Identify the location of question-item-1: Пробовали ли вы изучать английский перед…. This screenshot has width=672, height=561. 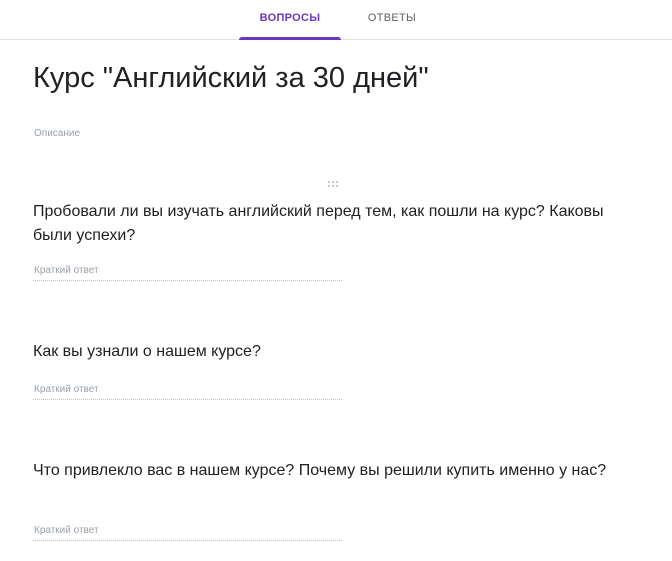
(338, 240).